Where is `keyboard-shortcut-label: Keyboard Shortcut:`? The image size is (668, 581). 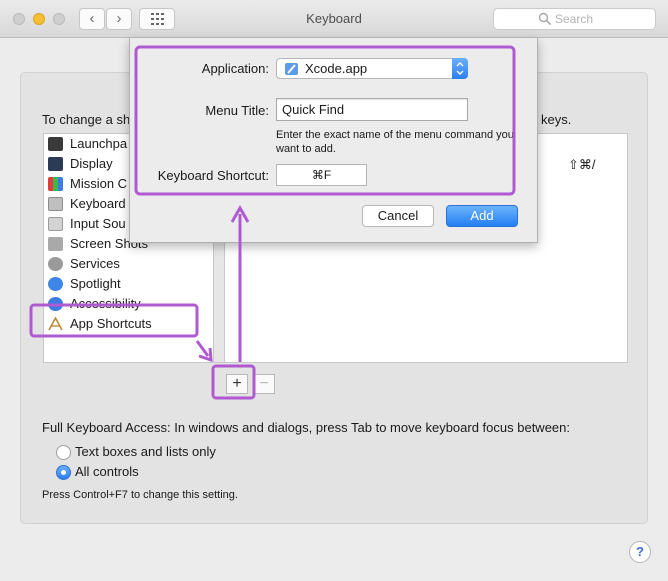 keyboard-shortcut-label: Keyboard Shortcut: is located at coordinates (213, 175).